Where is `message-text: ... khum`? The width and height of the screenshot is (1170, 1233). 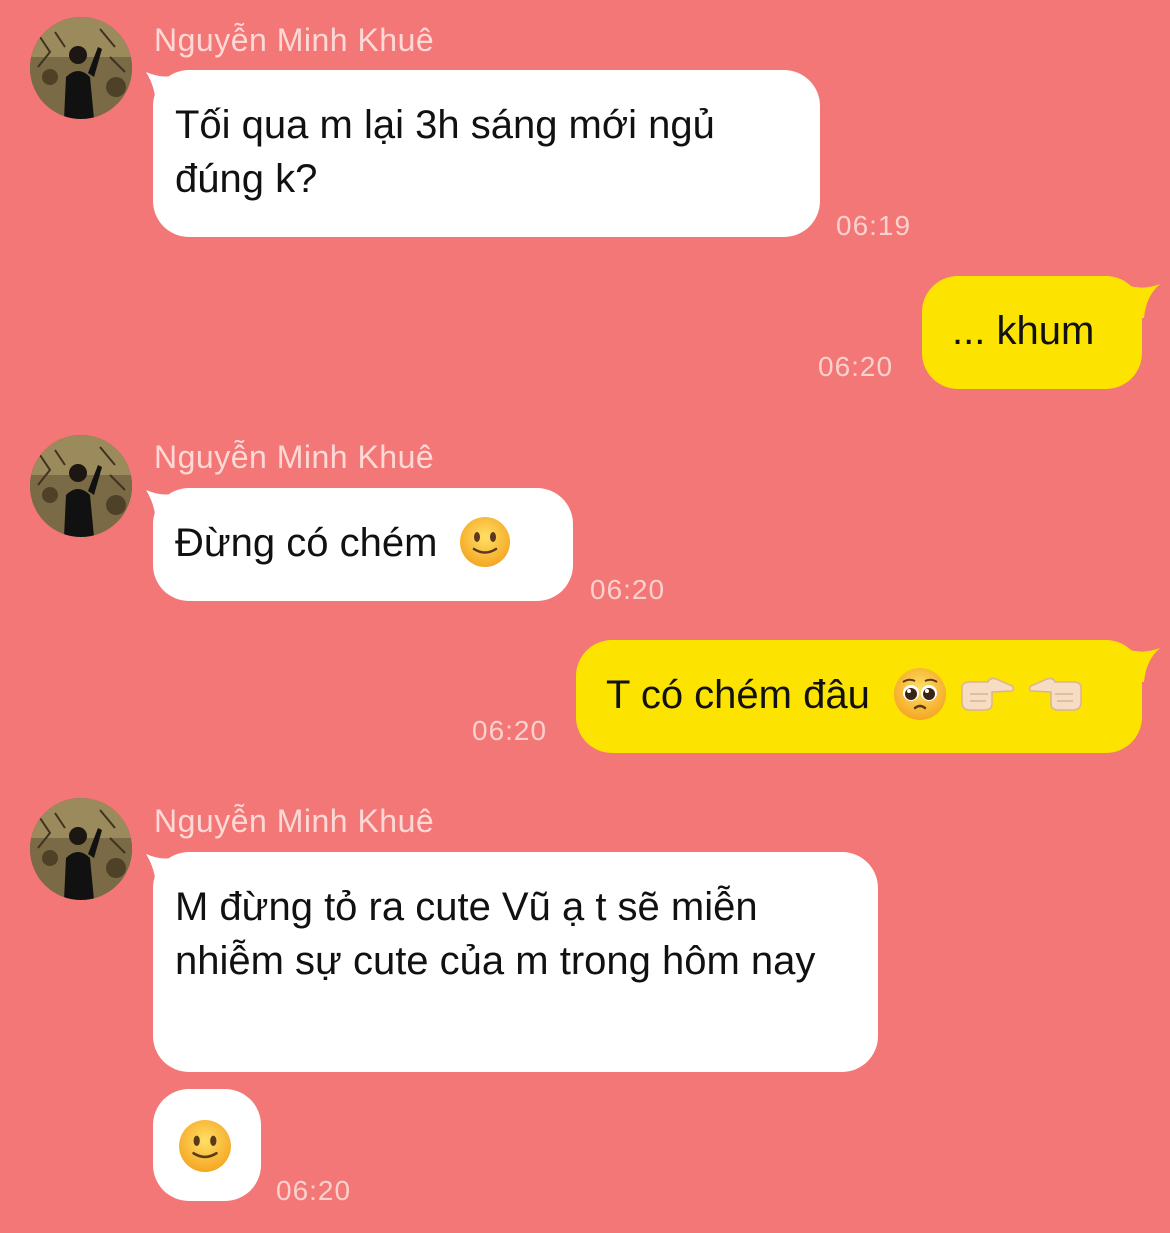
message-text: ... khum is located at coordinates (1023, 331).